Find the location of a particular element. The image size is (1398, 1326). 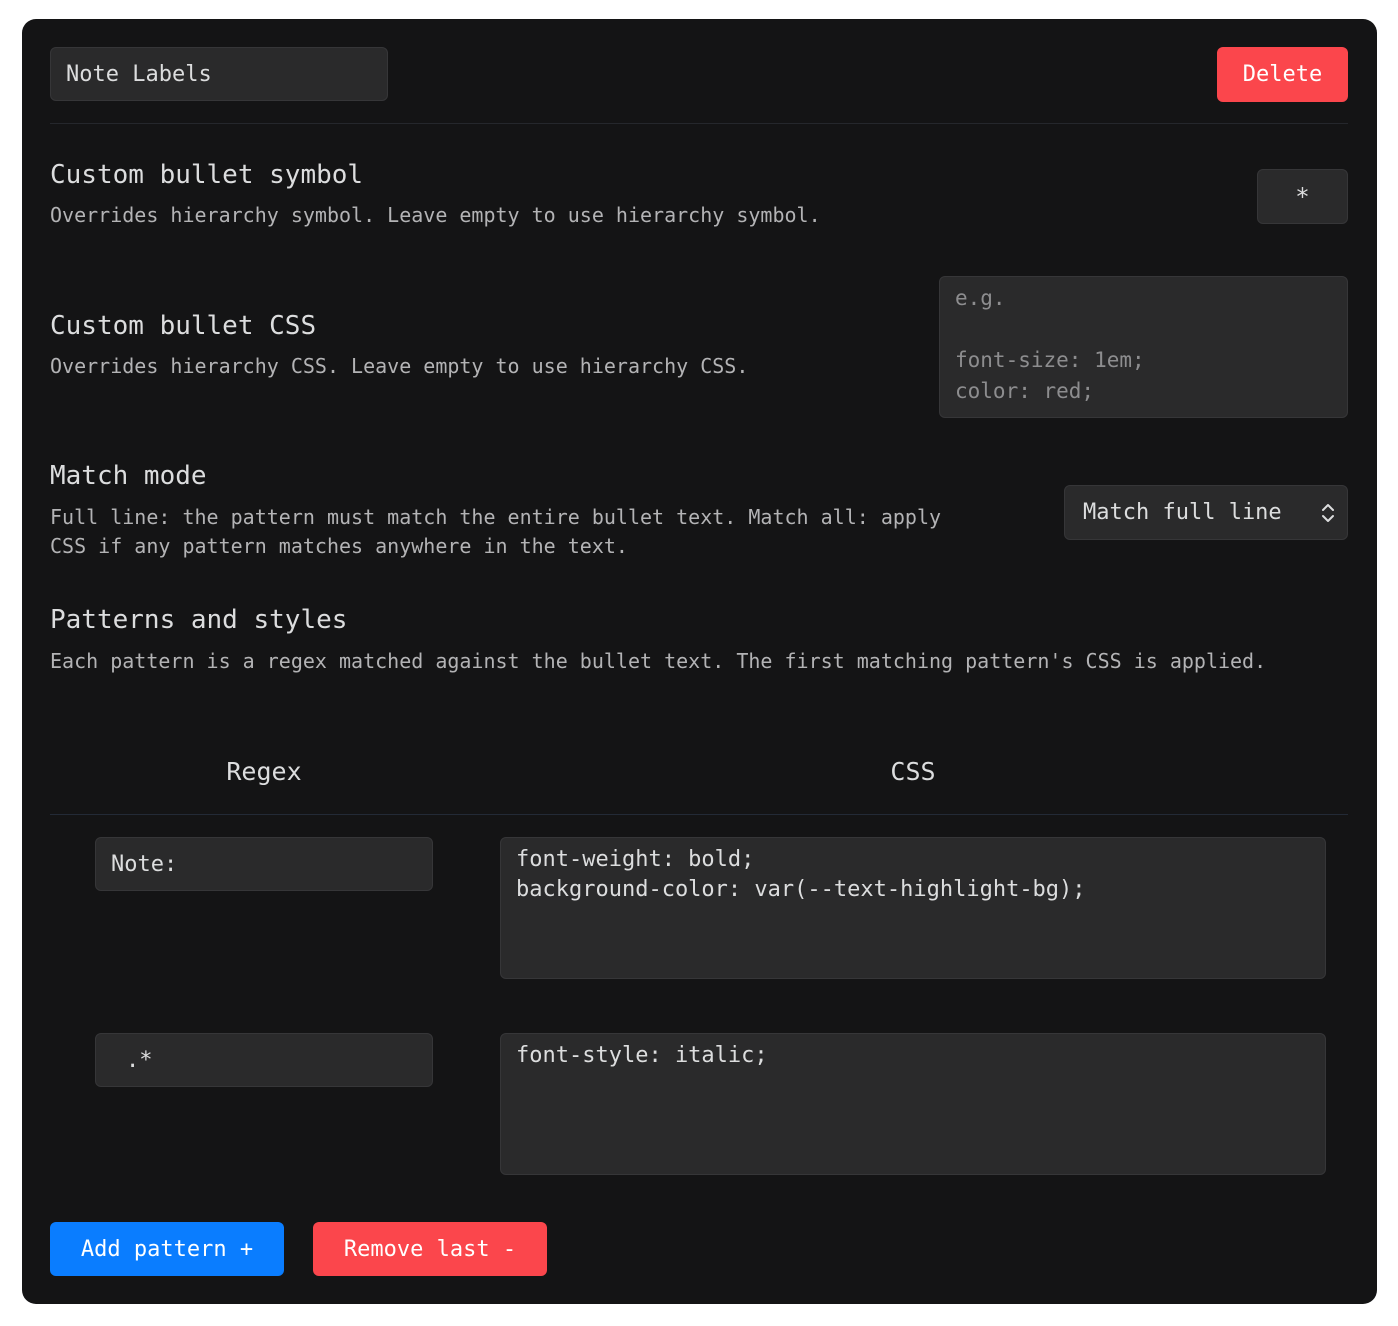

css-textarea-row-2: font-style: italic; is located at coordinates (913, 1104).